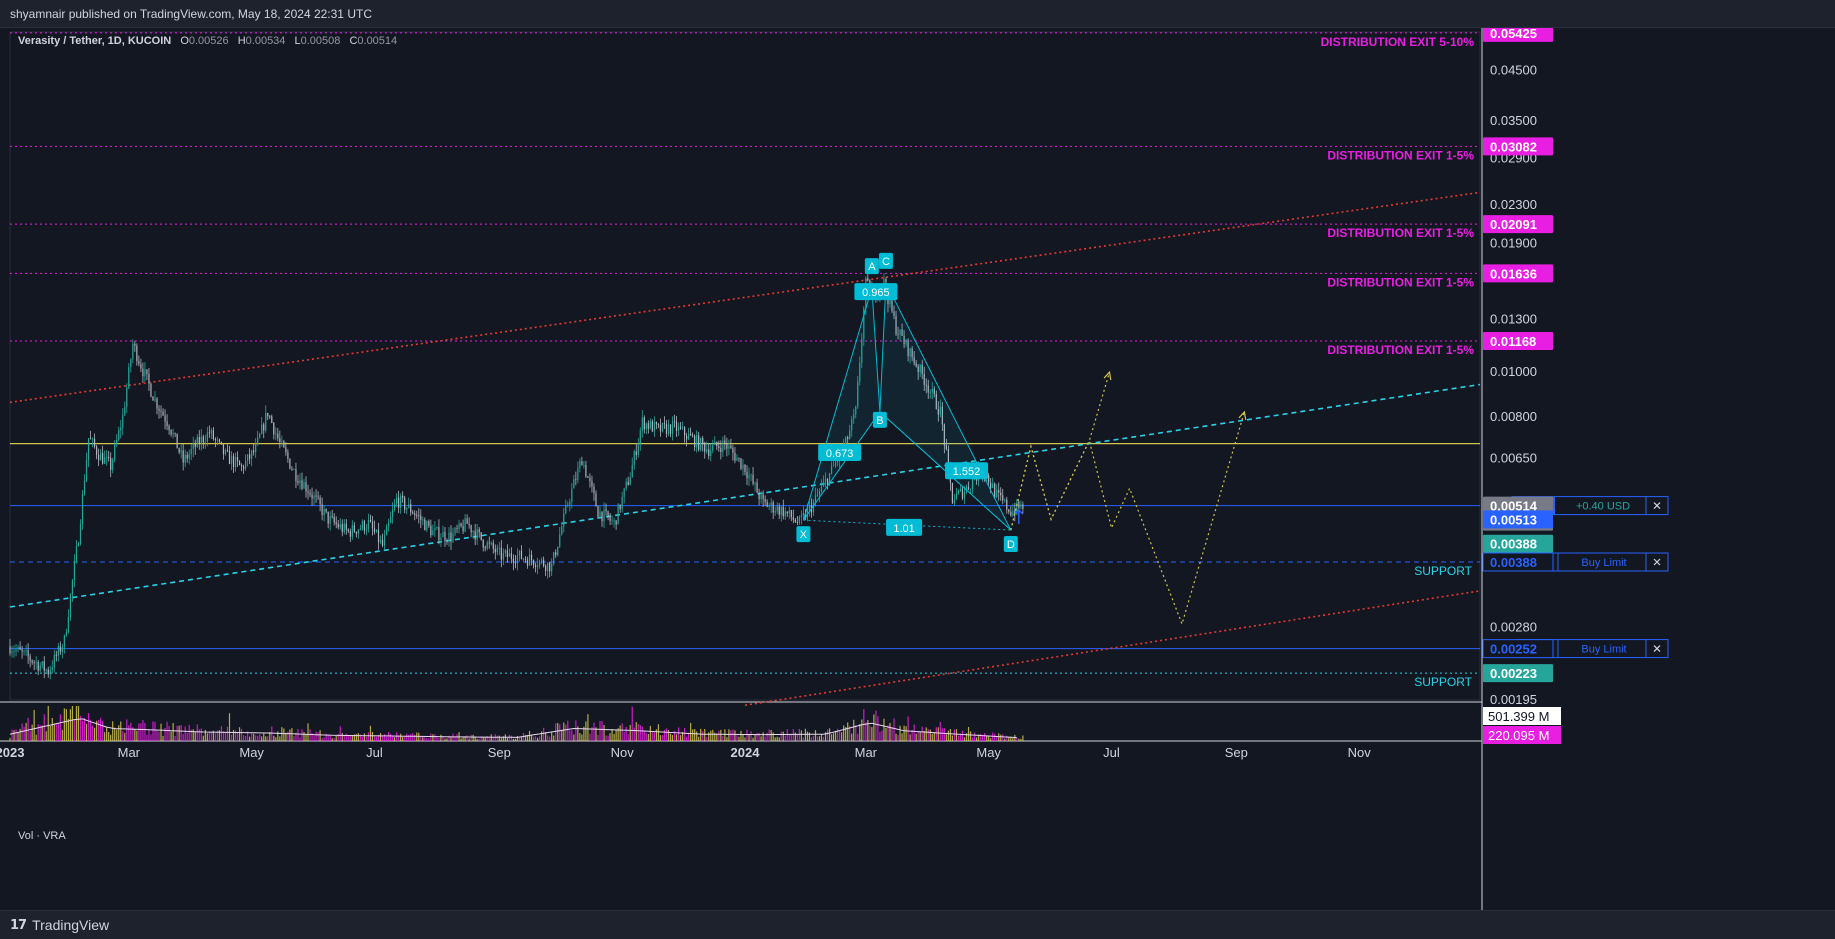 The image size is (1835, 939). What do you see at coordinates (1513, 318) in the screenshot?
I see `price-tick-label: 0.01300` at bounding box center [1513, 318].